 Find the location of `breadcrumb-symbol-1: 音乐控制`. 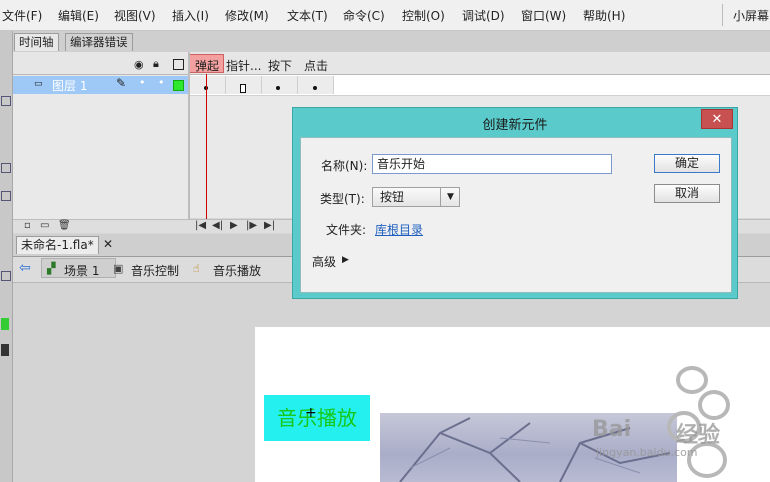

breadcrumb-symbol-1: 音乐控制 is located at coordinates (155, 270).